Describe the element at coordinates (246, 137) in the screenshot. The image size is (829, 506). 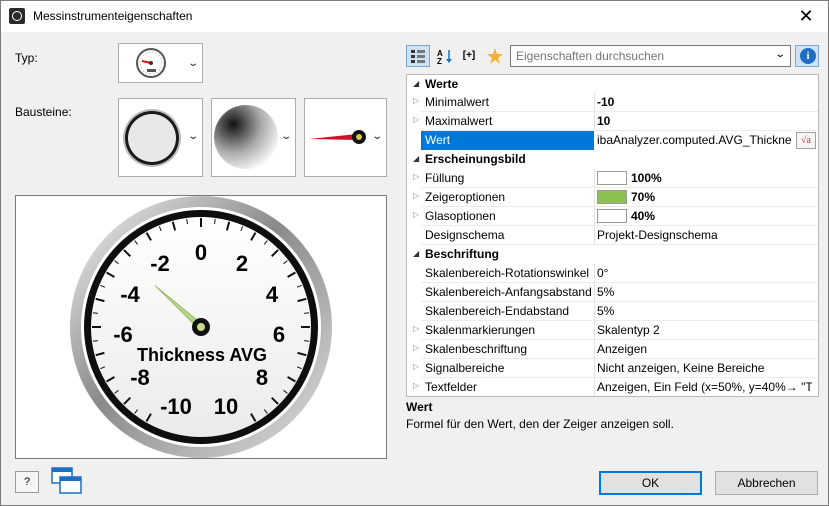
I see `gradient-fill-icon` at that location.